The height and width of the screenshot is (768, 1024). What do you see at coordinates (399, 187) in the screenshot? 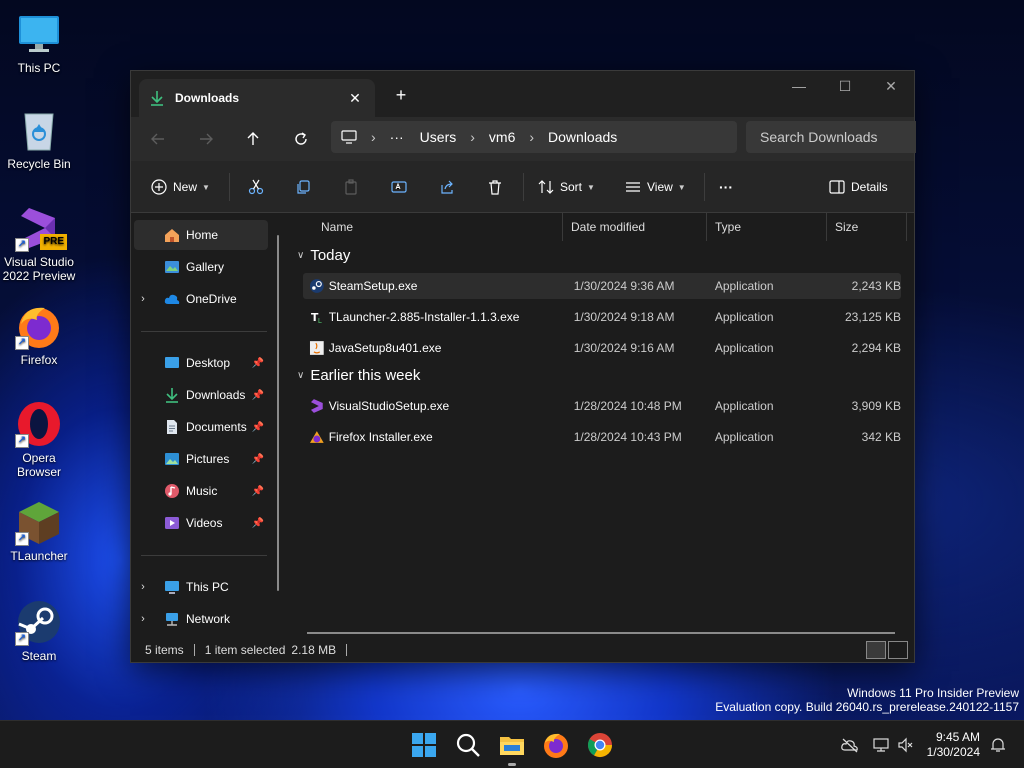
I see `rename-button` at bounding box center [399, 187].